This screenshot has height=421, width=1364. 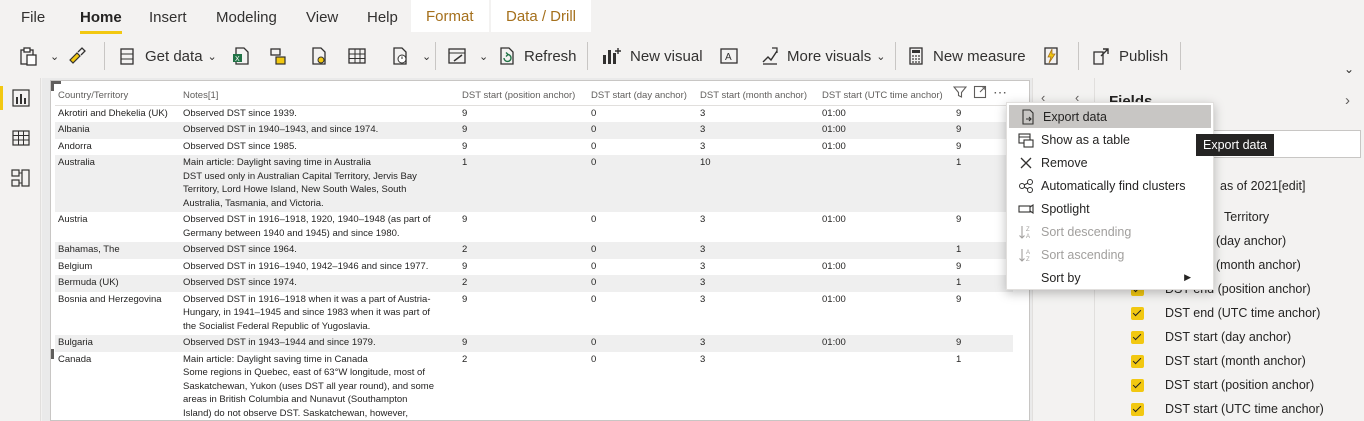 What do you see at coordinates (400, 56) in the screenshot?
I see `clock-icon` at bounding box center [400, 56].